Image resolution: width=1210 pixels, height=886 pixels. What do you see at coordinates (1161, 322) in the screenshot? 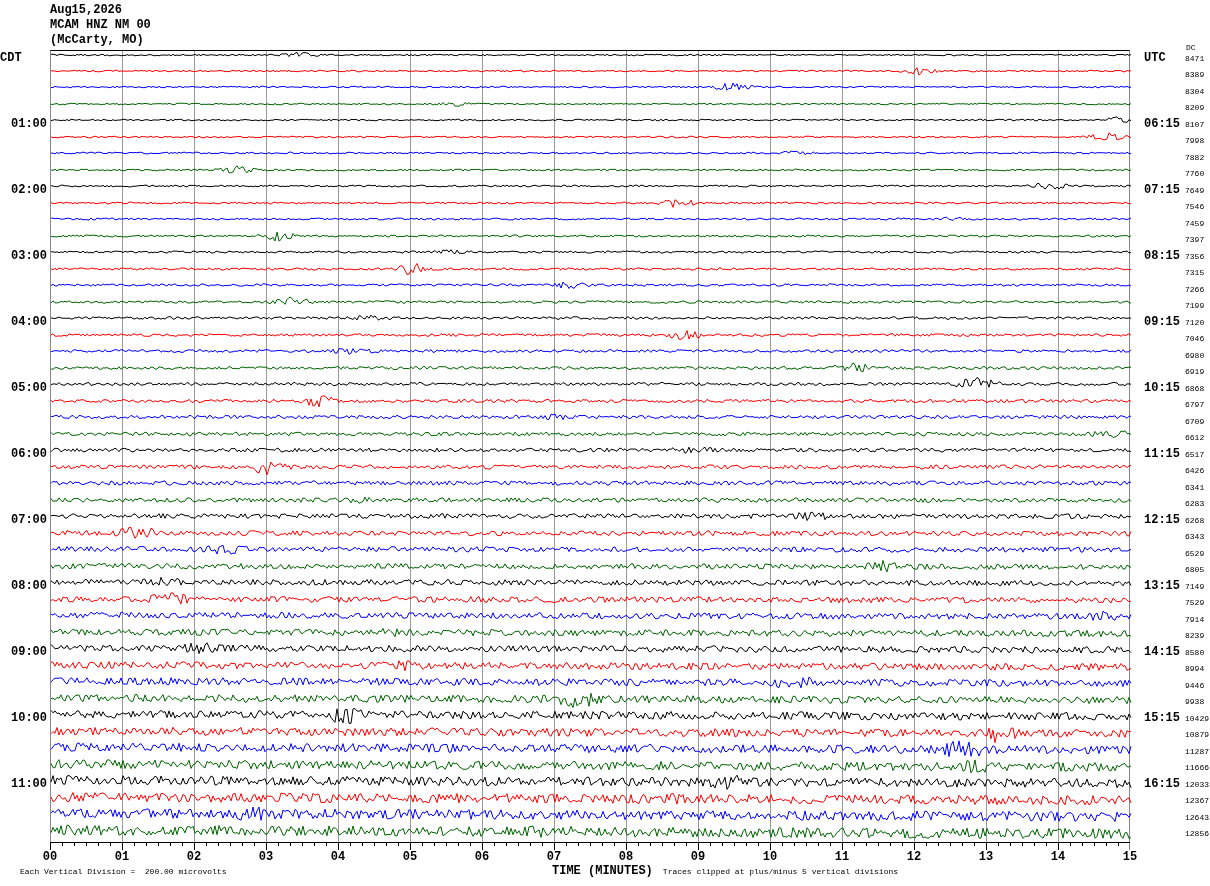
I see `utc-time-label: 09:15` at bounding box center [1161, 322].